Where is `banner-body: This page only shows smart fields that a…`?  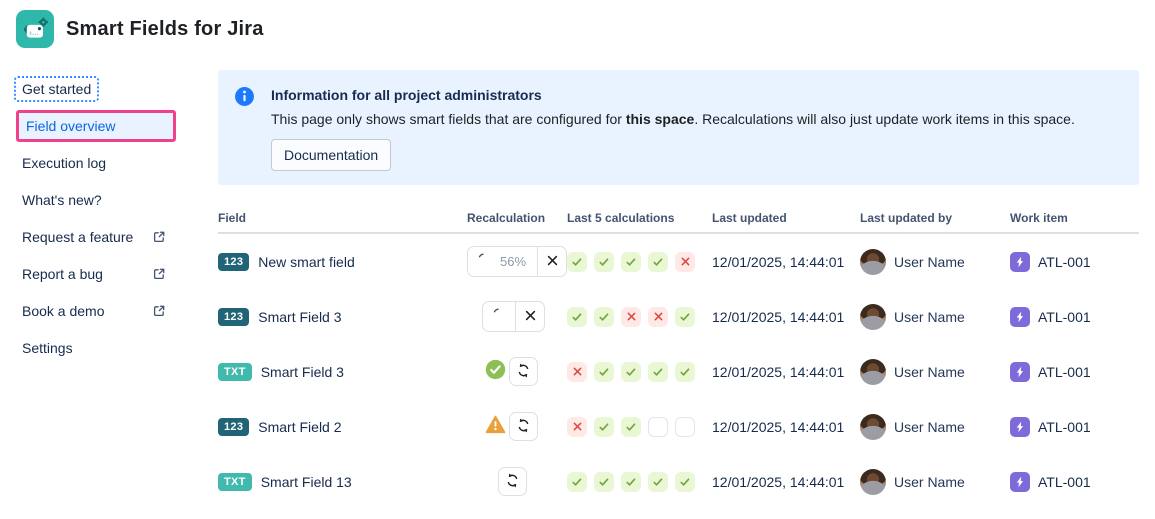 banner-body: This page only shows smart fields that a… is located at coordinates (673, 119).